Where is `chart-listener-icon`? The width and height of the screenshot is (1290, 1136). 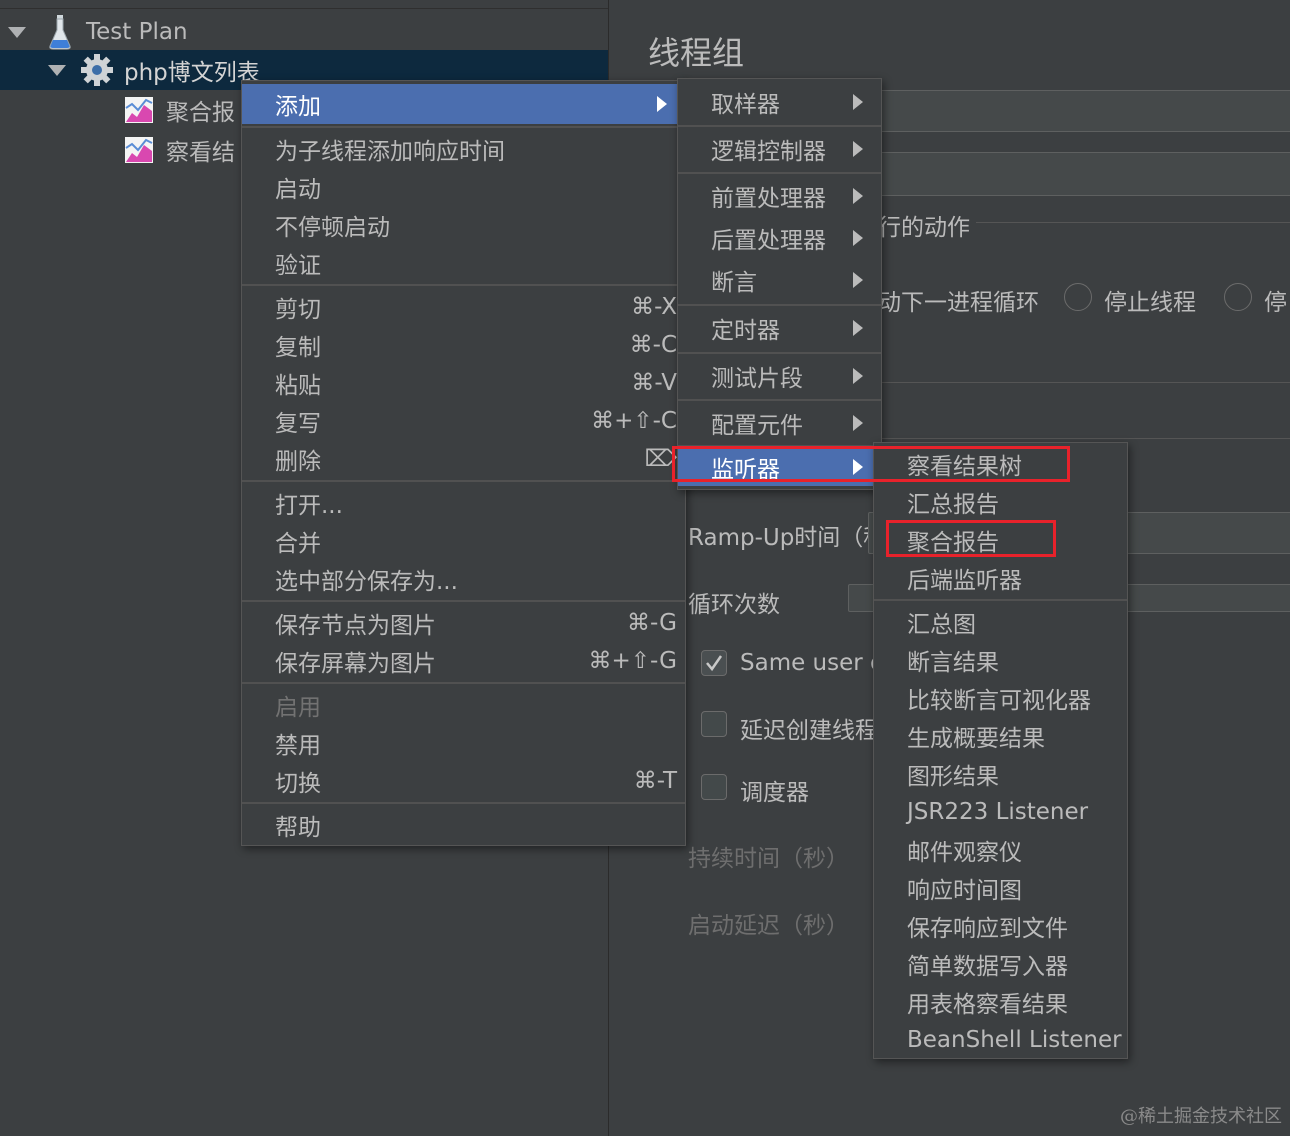
chart-listener-icon is located at coordinates (139, 110).